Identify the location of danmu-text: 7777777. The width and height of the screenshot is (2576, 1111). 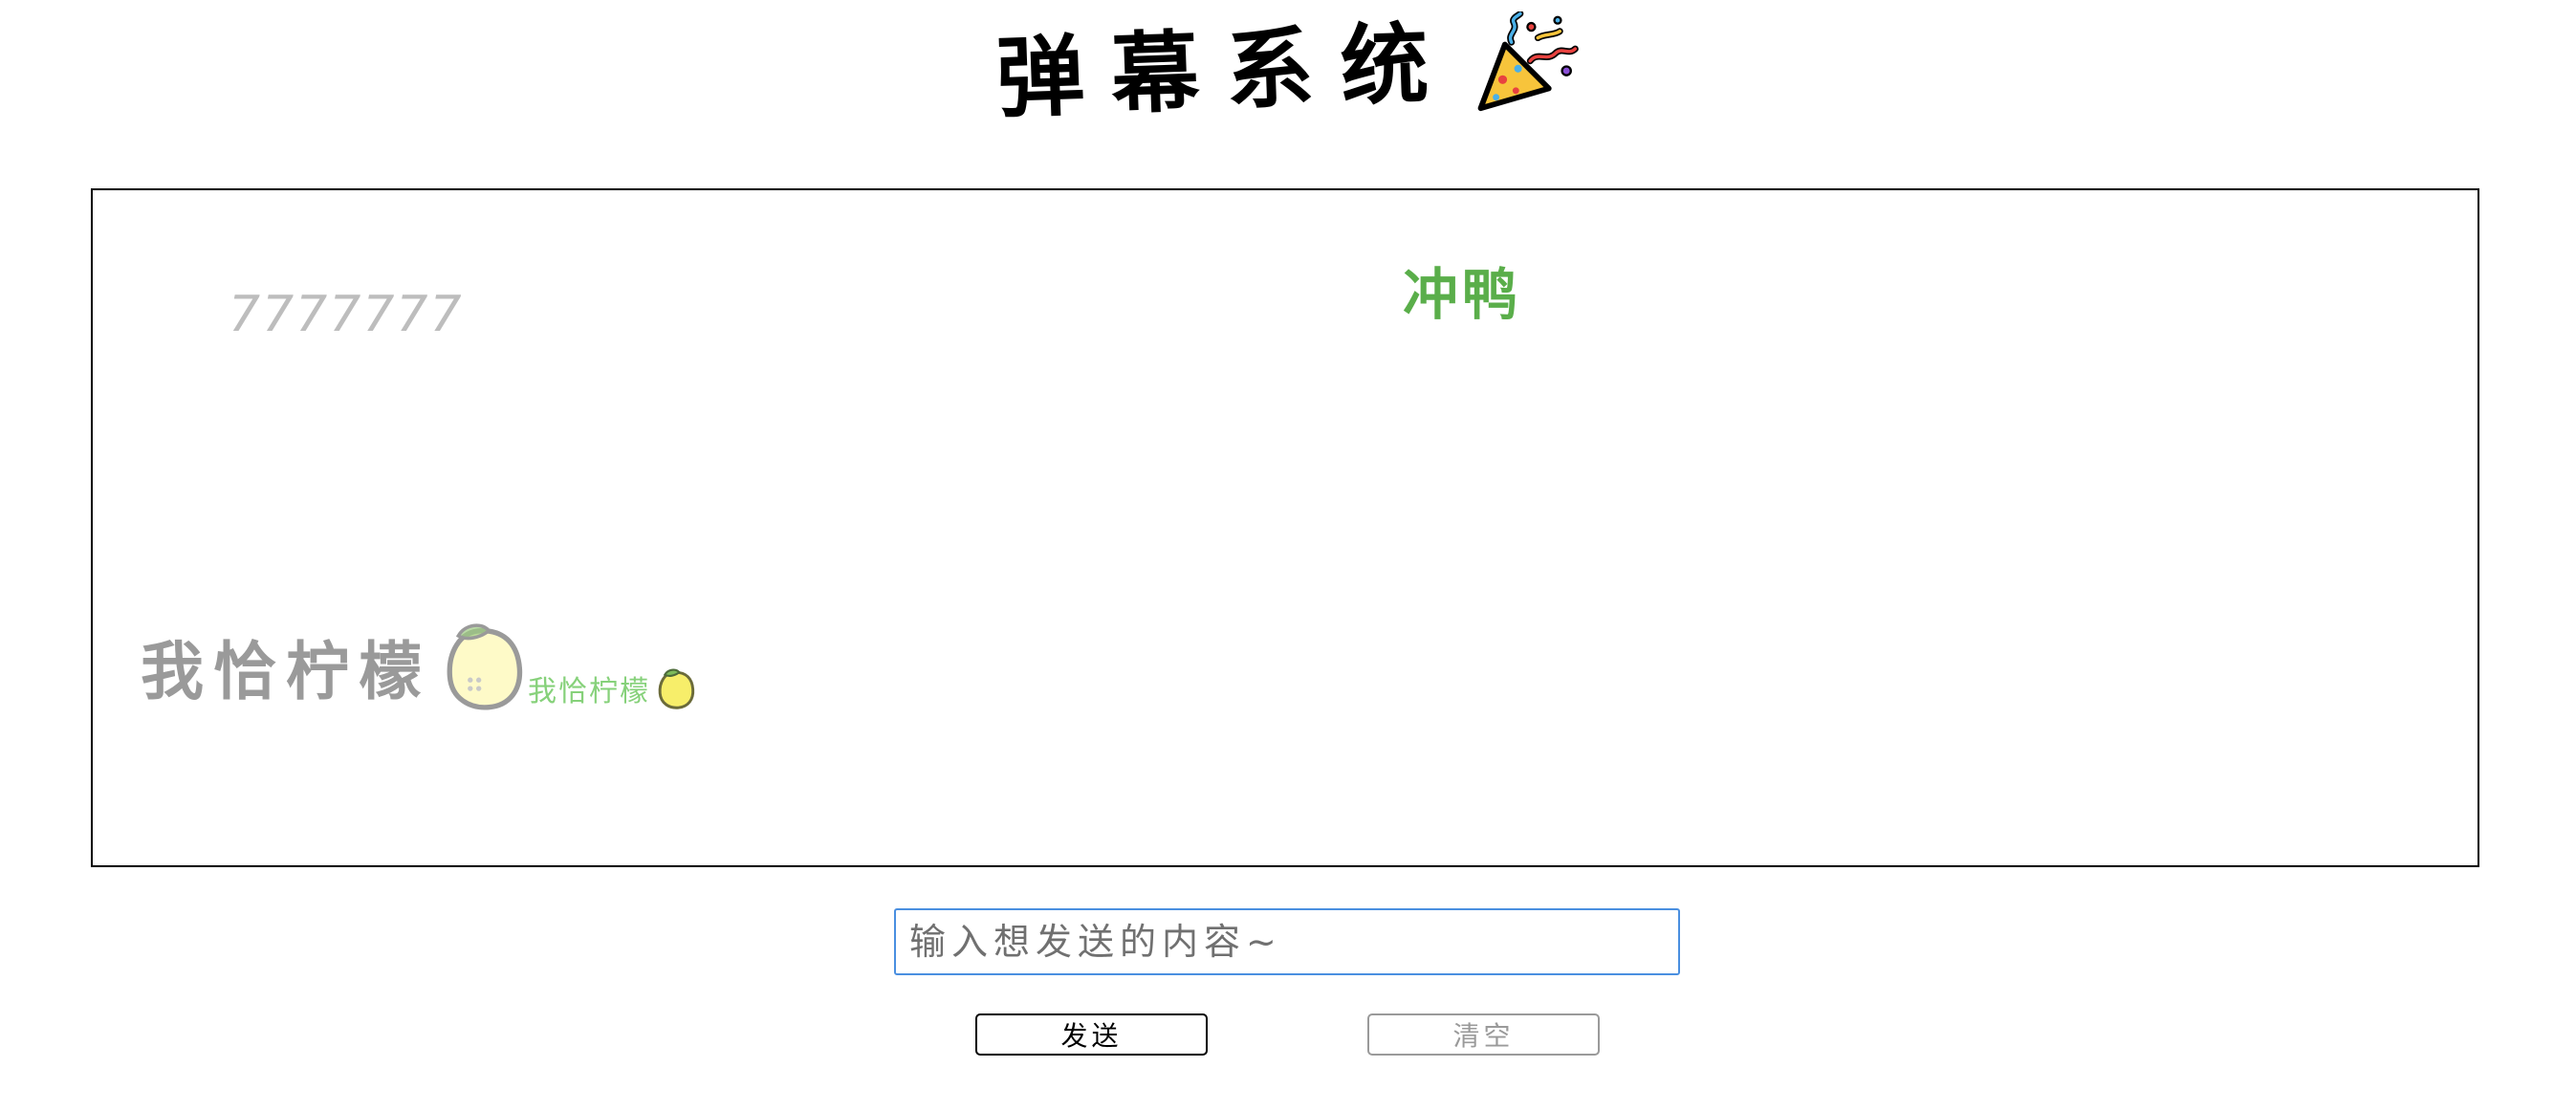
(346, 314).